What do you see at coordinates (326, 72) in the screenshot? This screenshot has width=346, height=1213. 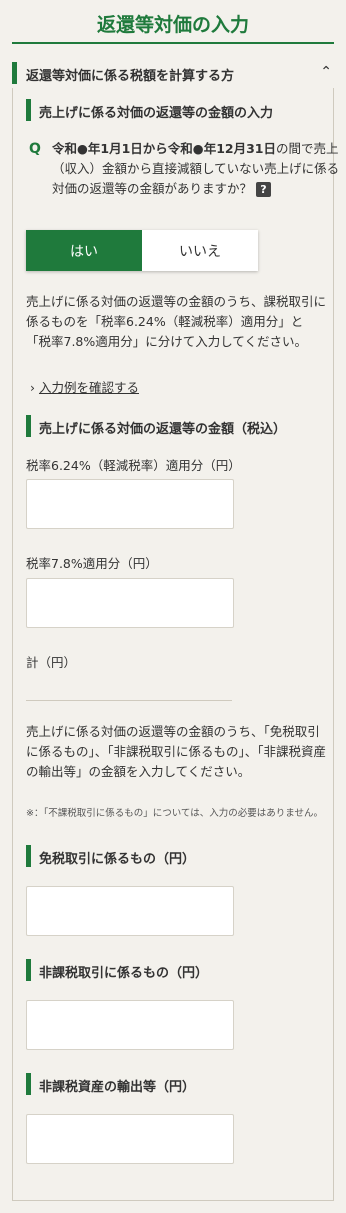 I see `chevron-up-icon: ⌃` at bounding box center [326, 72].